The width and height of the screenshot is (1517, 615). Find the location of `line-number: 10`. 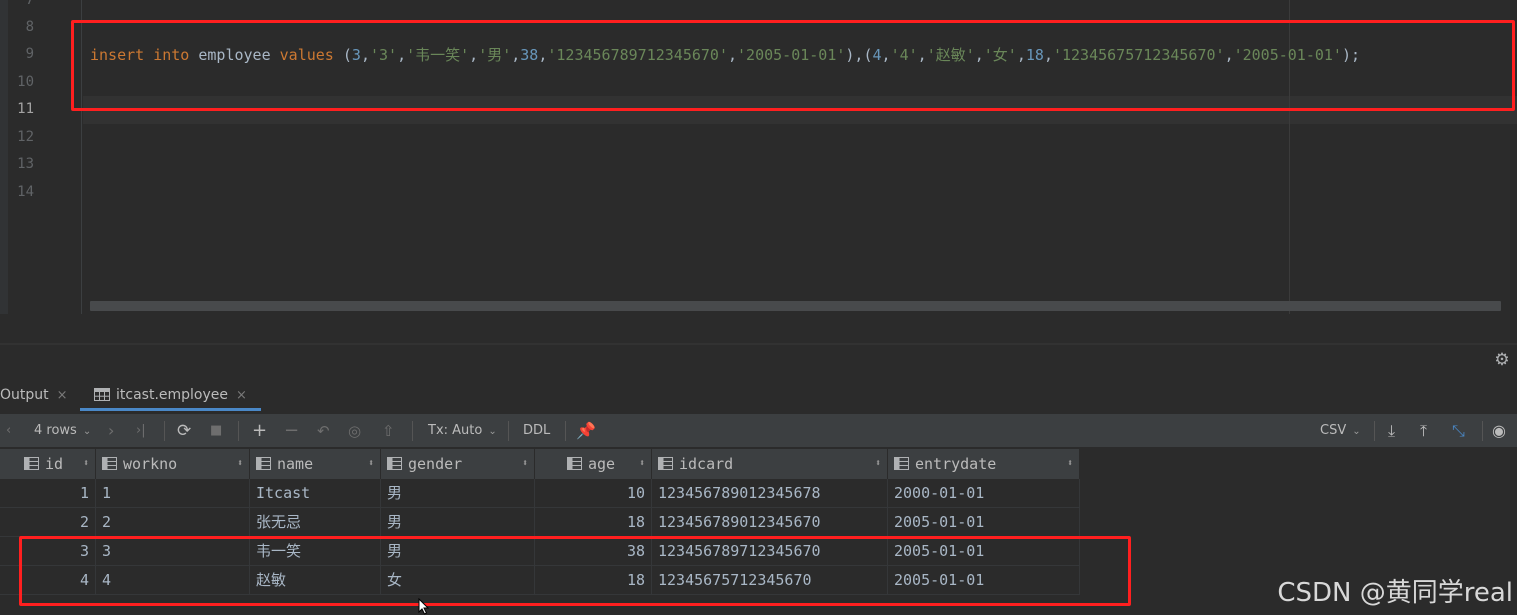

line-number: 10 is located at coordinates (25, 82).